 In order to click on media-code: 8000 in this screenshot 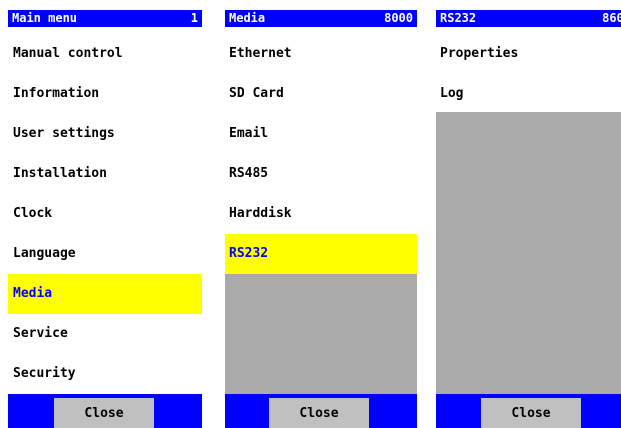, I will do `click(398, 18)`.